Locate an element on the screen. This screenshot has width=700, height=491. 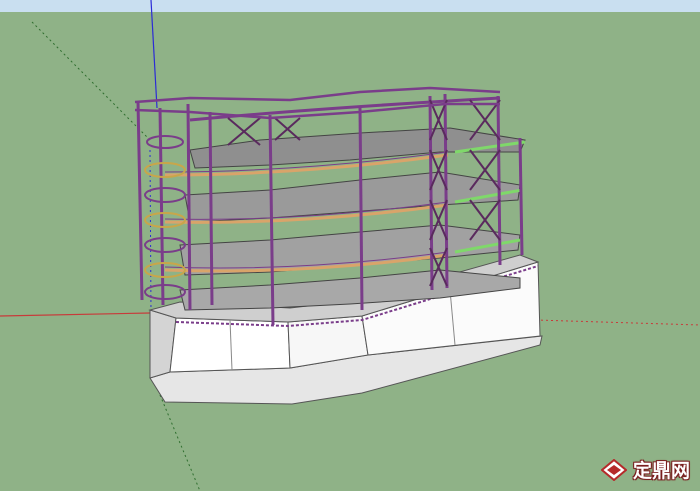
sky-band is located at coordinates (350, 6).